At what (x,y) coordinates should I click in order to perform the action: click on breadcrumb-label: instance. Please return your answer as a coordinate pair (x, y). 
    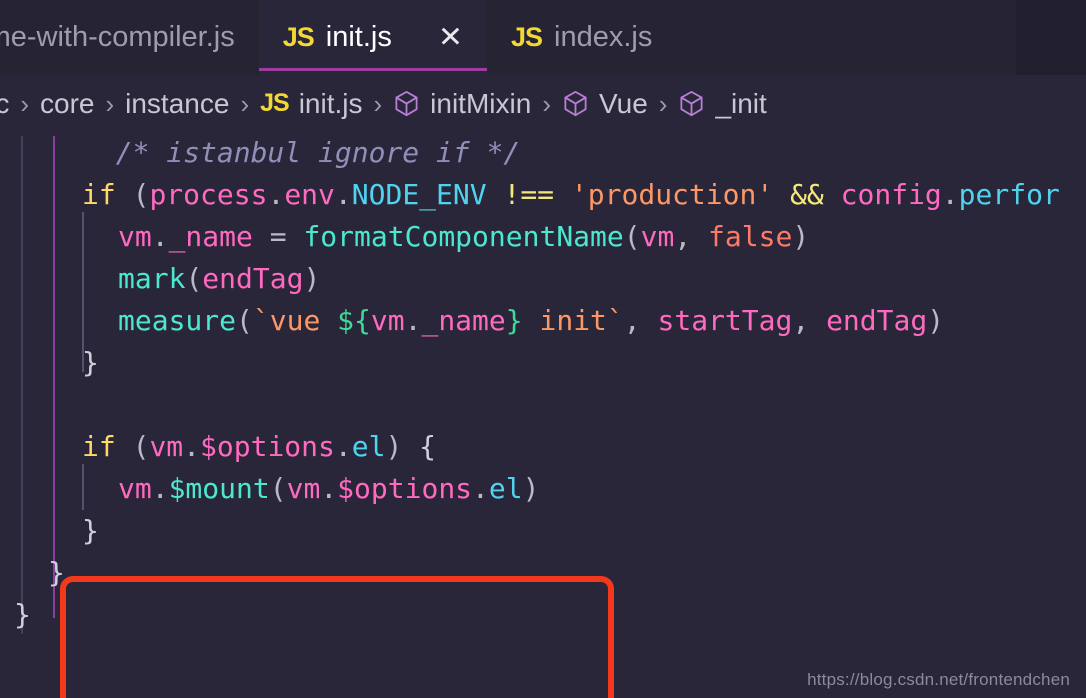
    Looking at the image, I should click on (177, 103).